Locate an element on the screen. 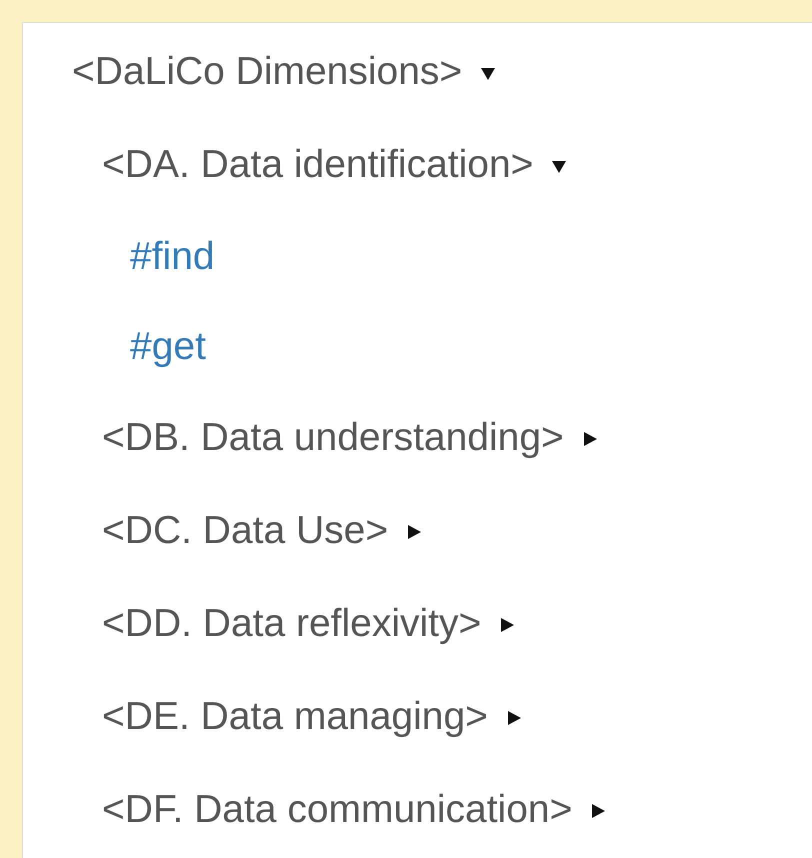  tree-node-label: <DD. Data reflexivity> is located at coordinates (292, 624).